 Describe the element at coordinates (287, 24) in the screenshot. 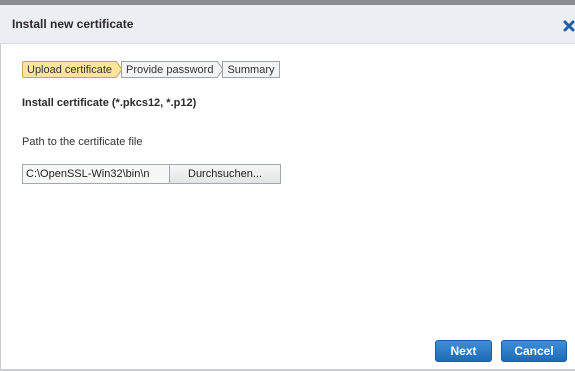

I see `dialog-titlebar: Install new certificate` at that location.